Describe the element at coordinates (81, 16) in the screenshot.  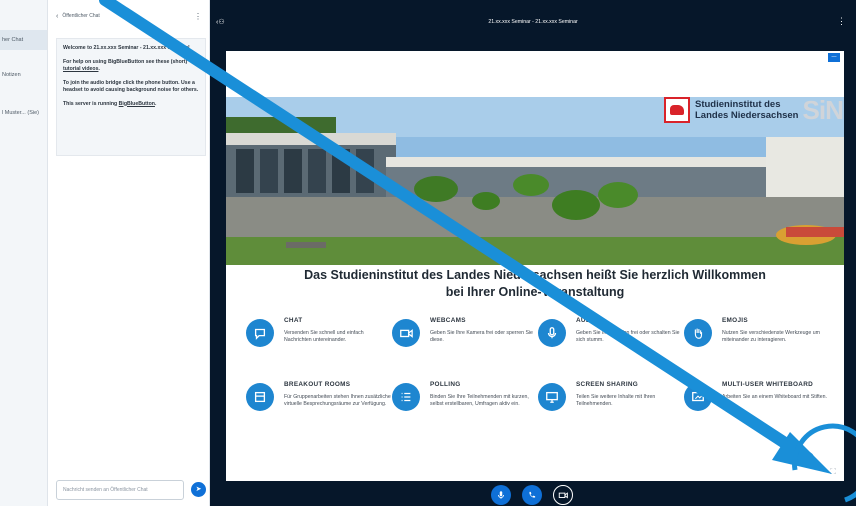
I see `chat-title: Öffentlicher Chat` at that location.